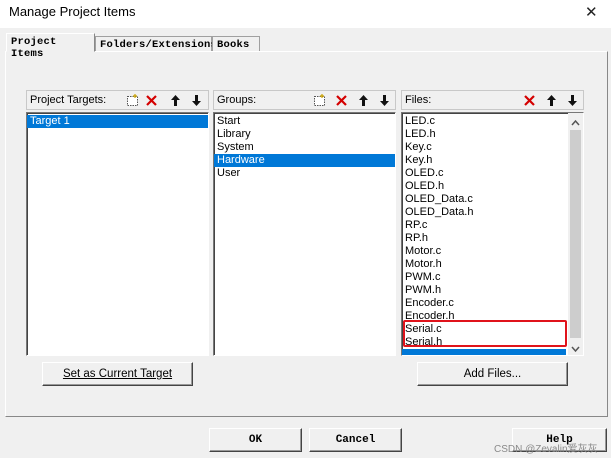  Describe the element at coordinates (591, 12) in the screenshot. I see `close-icon: ✕` at that location.